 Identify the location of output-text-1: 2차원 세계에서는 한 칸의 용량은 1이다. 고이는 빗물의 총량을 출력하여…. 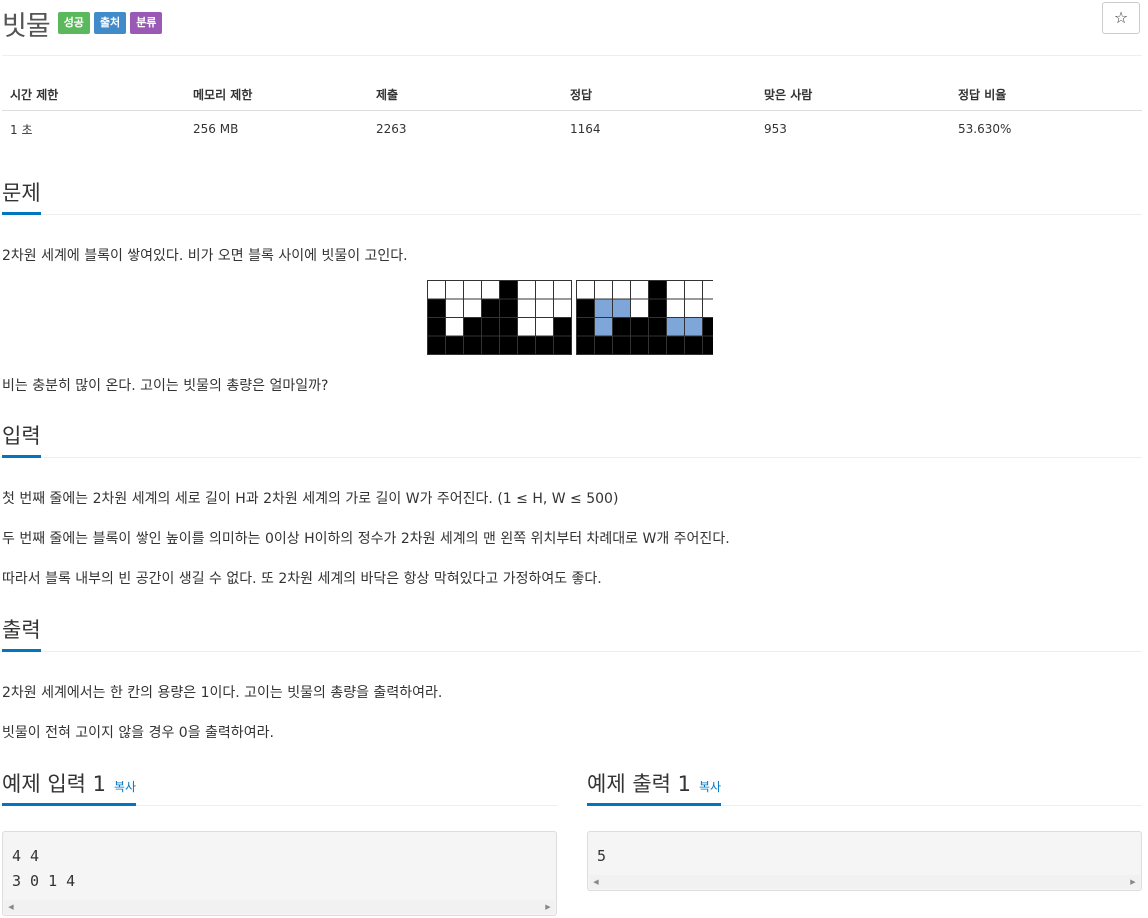
(222, 693).